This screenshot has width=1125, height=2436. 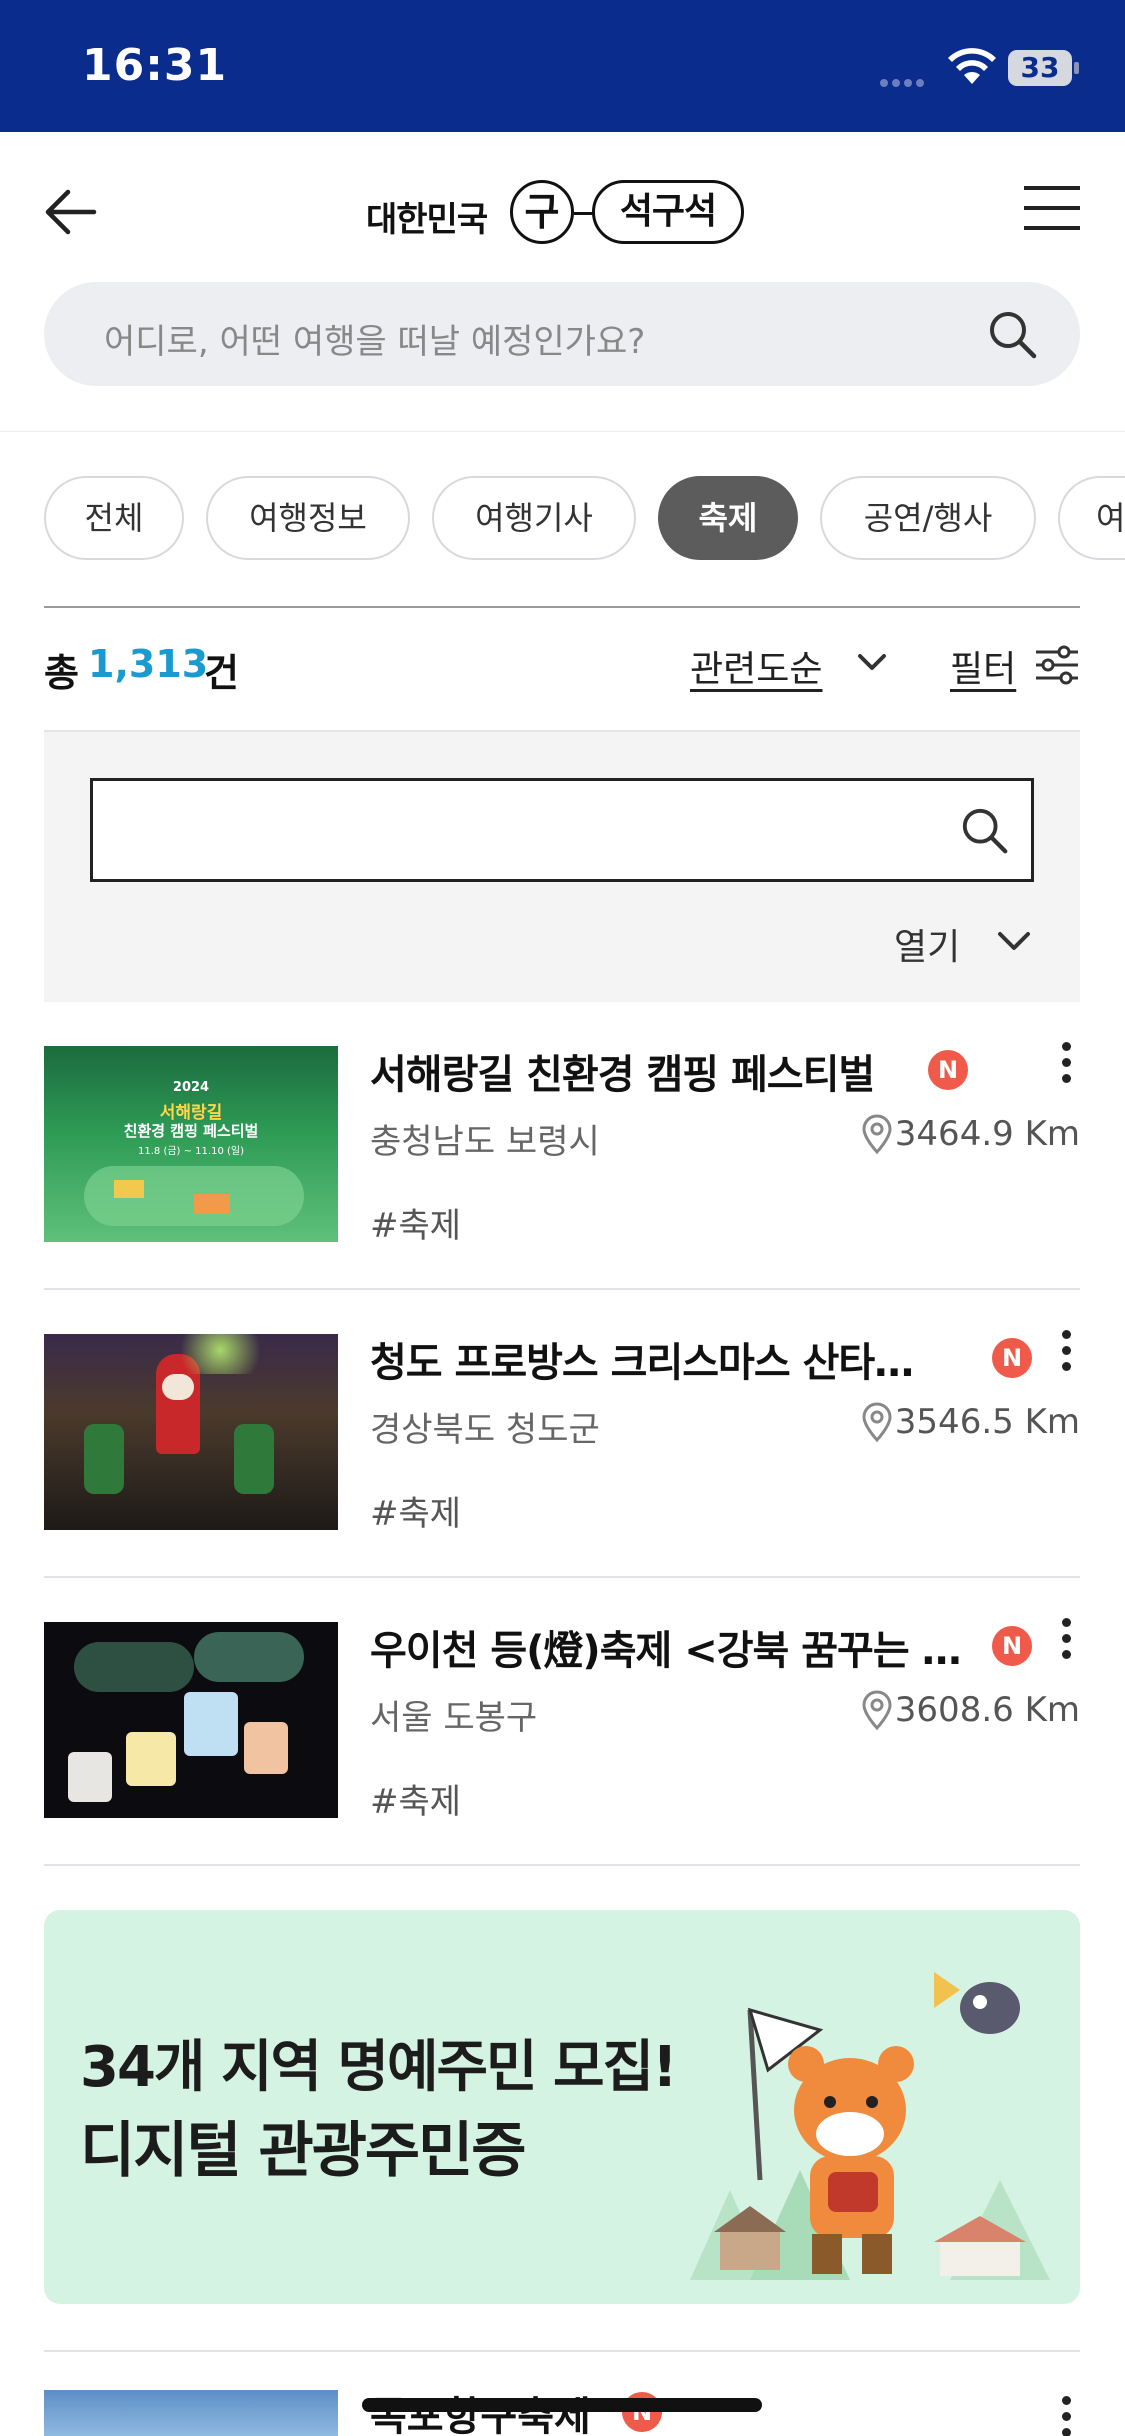 What do you see at coordinates (562, 66) in the screenshot?
I see `status-bar: 16:31 33` at bounding box center [562, 66].